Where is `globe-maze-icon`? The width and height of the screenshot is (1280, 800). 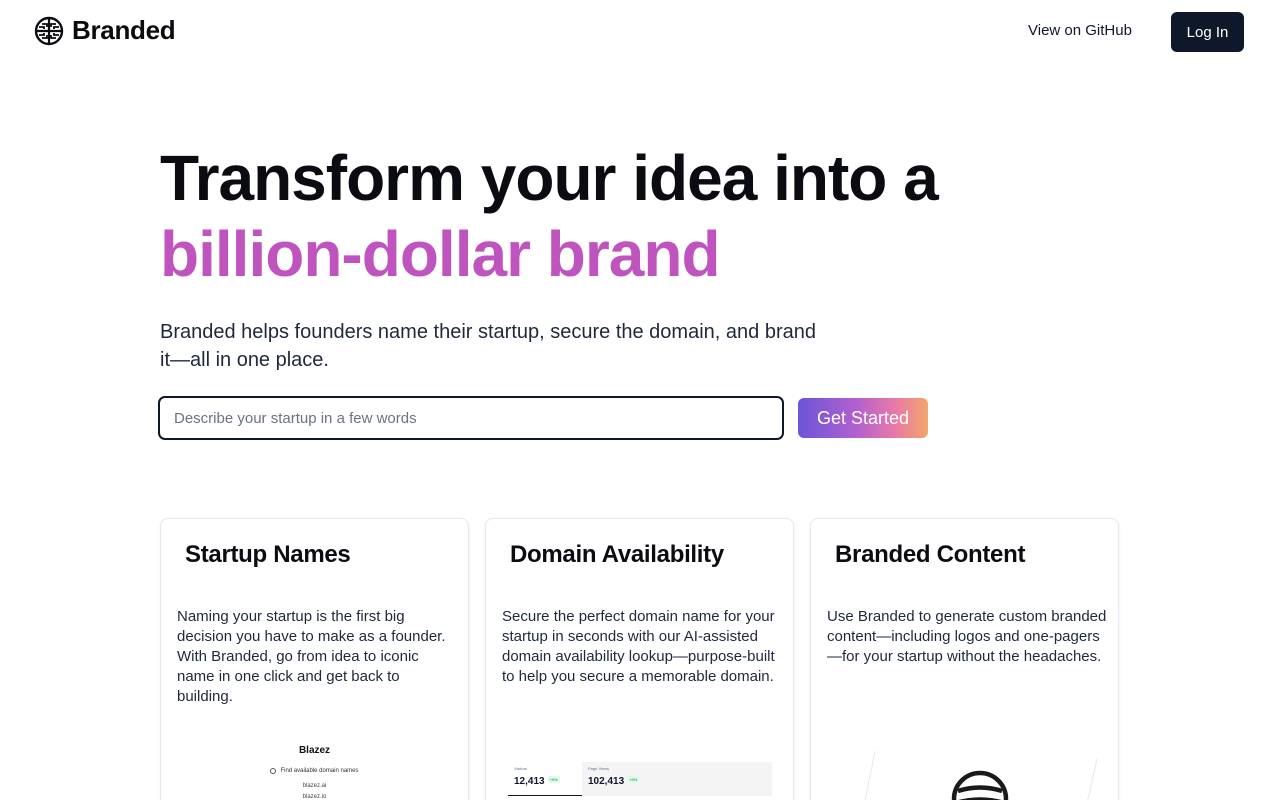 globe-maze-icon is located at coordinates (49, 30).